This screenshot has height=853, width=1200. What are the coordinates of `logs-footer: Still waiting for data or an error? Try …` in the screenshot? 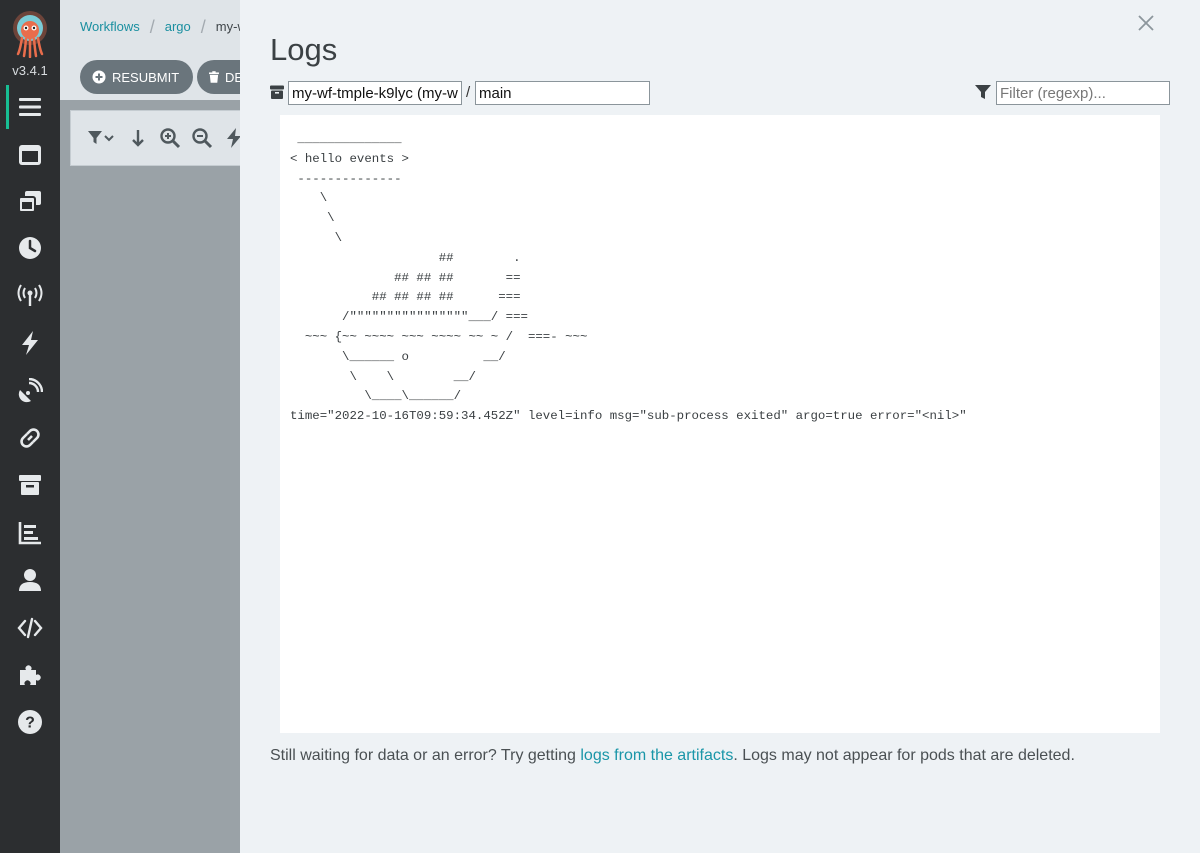 It's located at (672, 756).